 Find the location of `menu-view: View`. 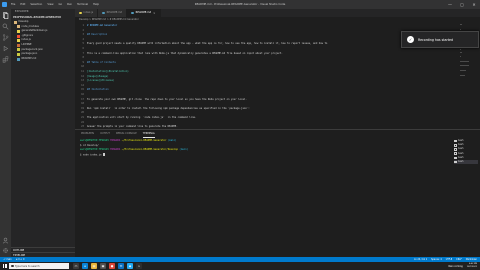

menu-view: View is located at coordinates (50, 4).